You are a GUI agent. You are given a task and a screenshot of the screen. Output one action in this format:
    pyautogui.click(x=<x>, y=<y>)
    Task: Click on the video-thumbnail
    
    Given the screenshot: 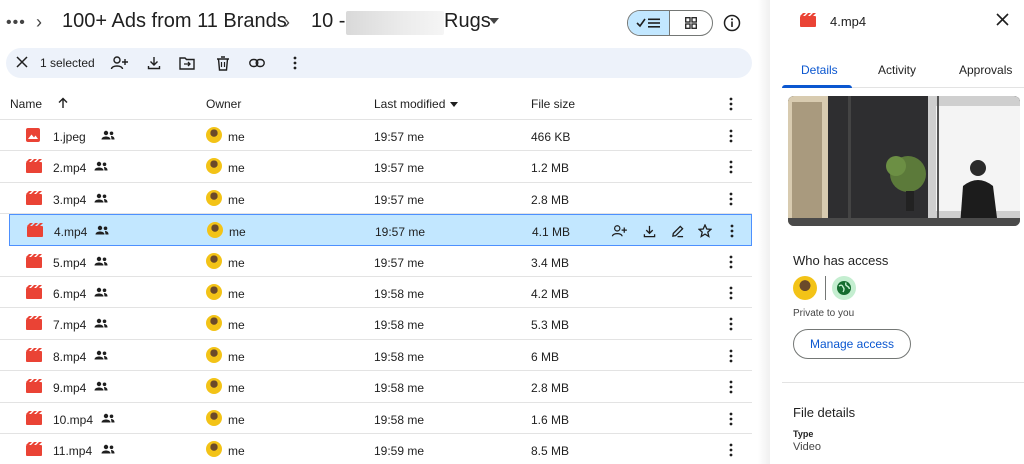 What is the action you would take?
    pyautogui.click(x=904, y=161)
    